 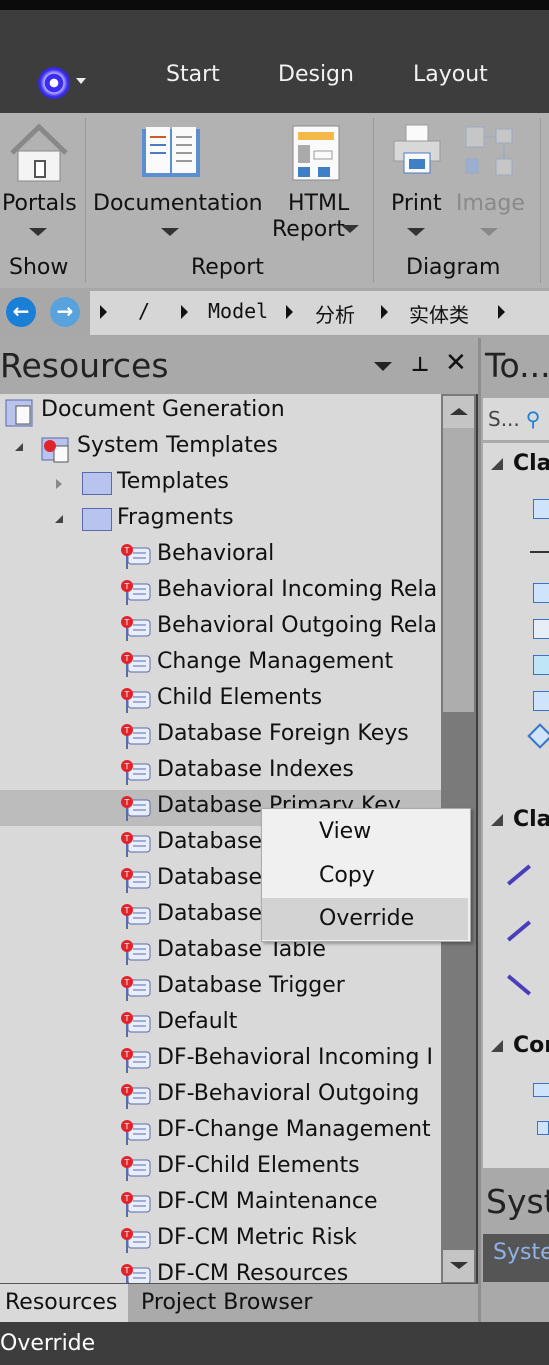 I want to click on tree-item: Templates, so click(x=220, y=484).